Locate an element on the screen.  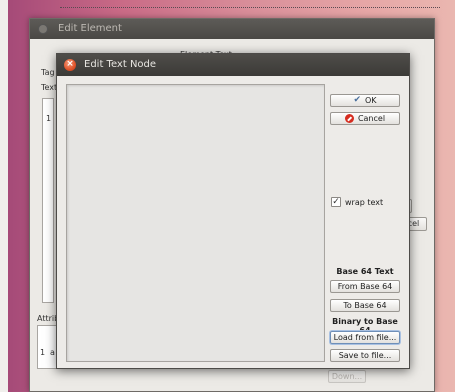
dialog-titlebar: × Edit Text Node is located at coordinates (233, 65).